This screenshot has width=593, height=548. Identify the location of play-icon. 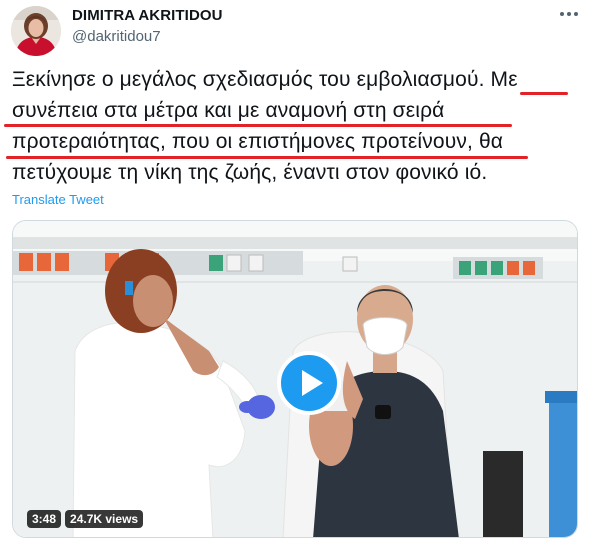
(312, 383).